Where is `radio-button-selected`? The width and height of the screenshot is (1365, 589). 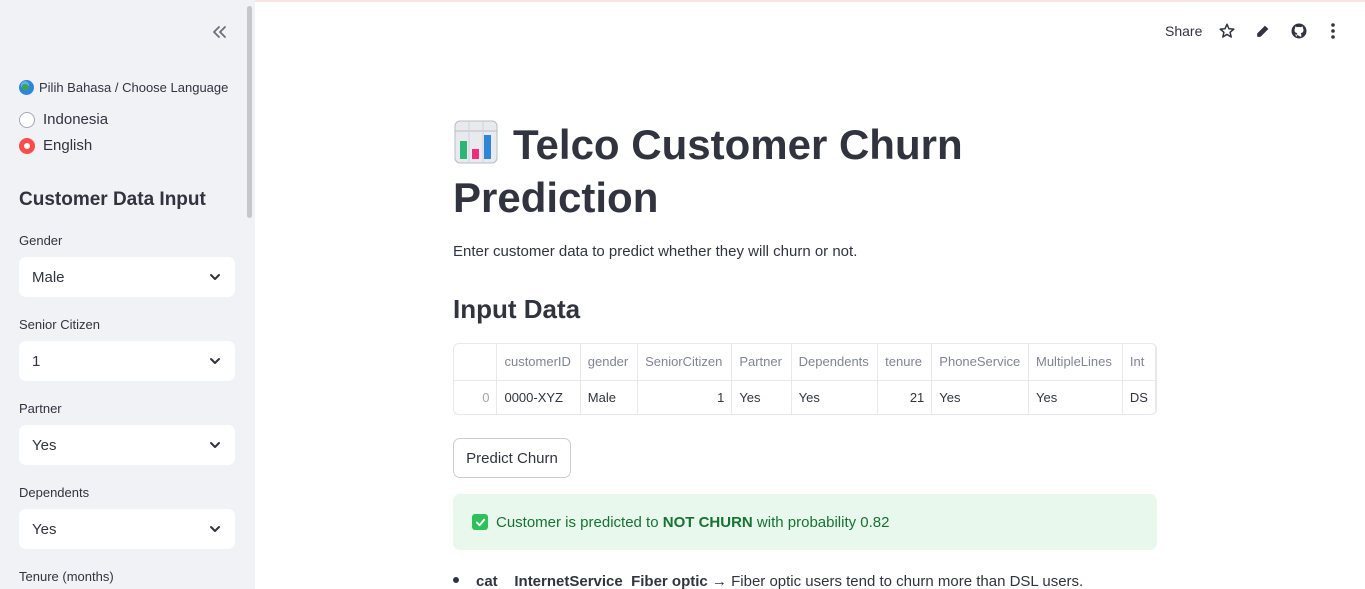
radio-button-selected is located at coordinates (27, 145).